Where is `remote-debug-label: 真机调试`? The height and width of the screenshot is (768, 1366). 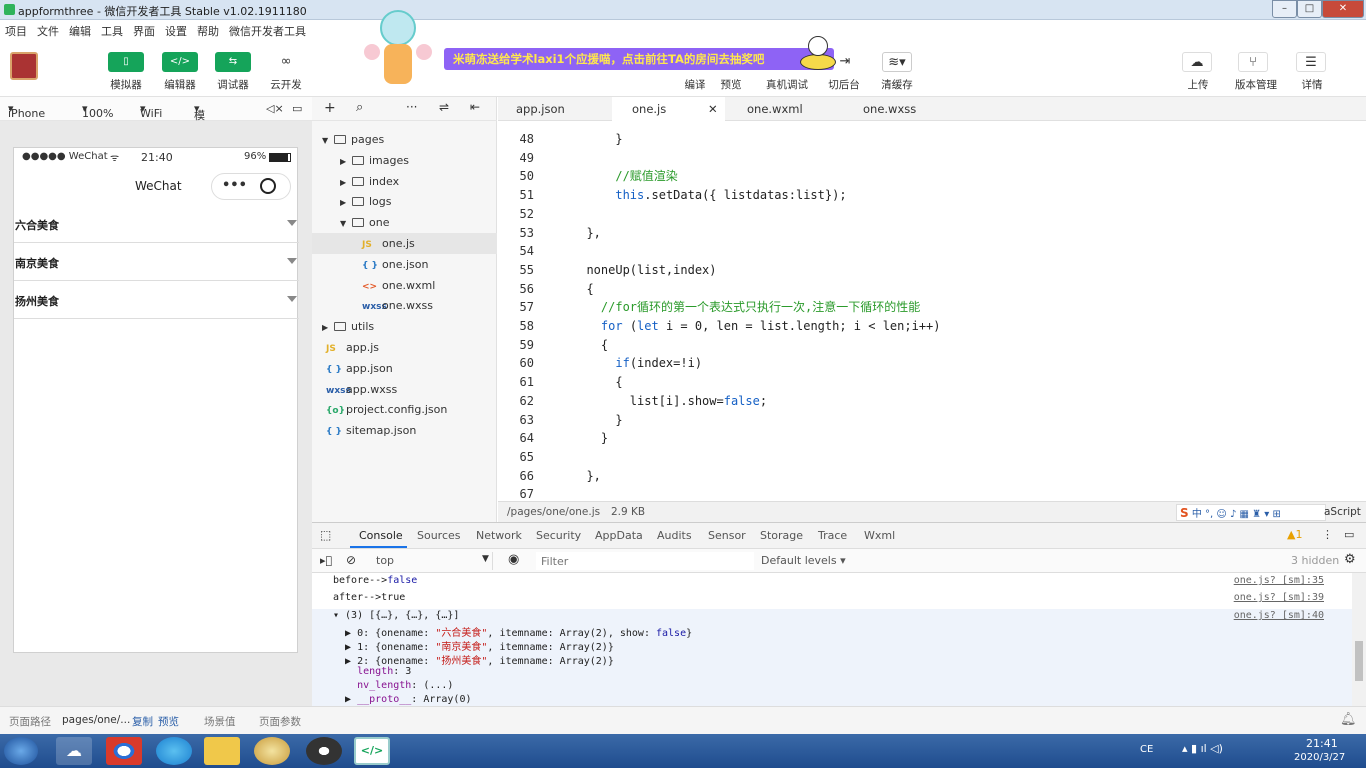
remote-debug-label: 真机调试 is located at coordinates (787, 84).